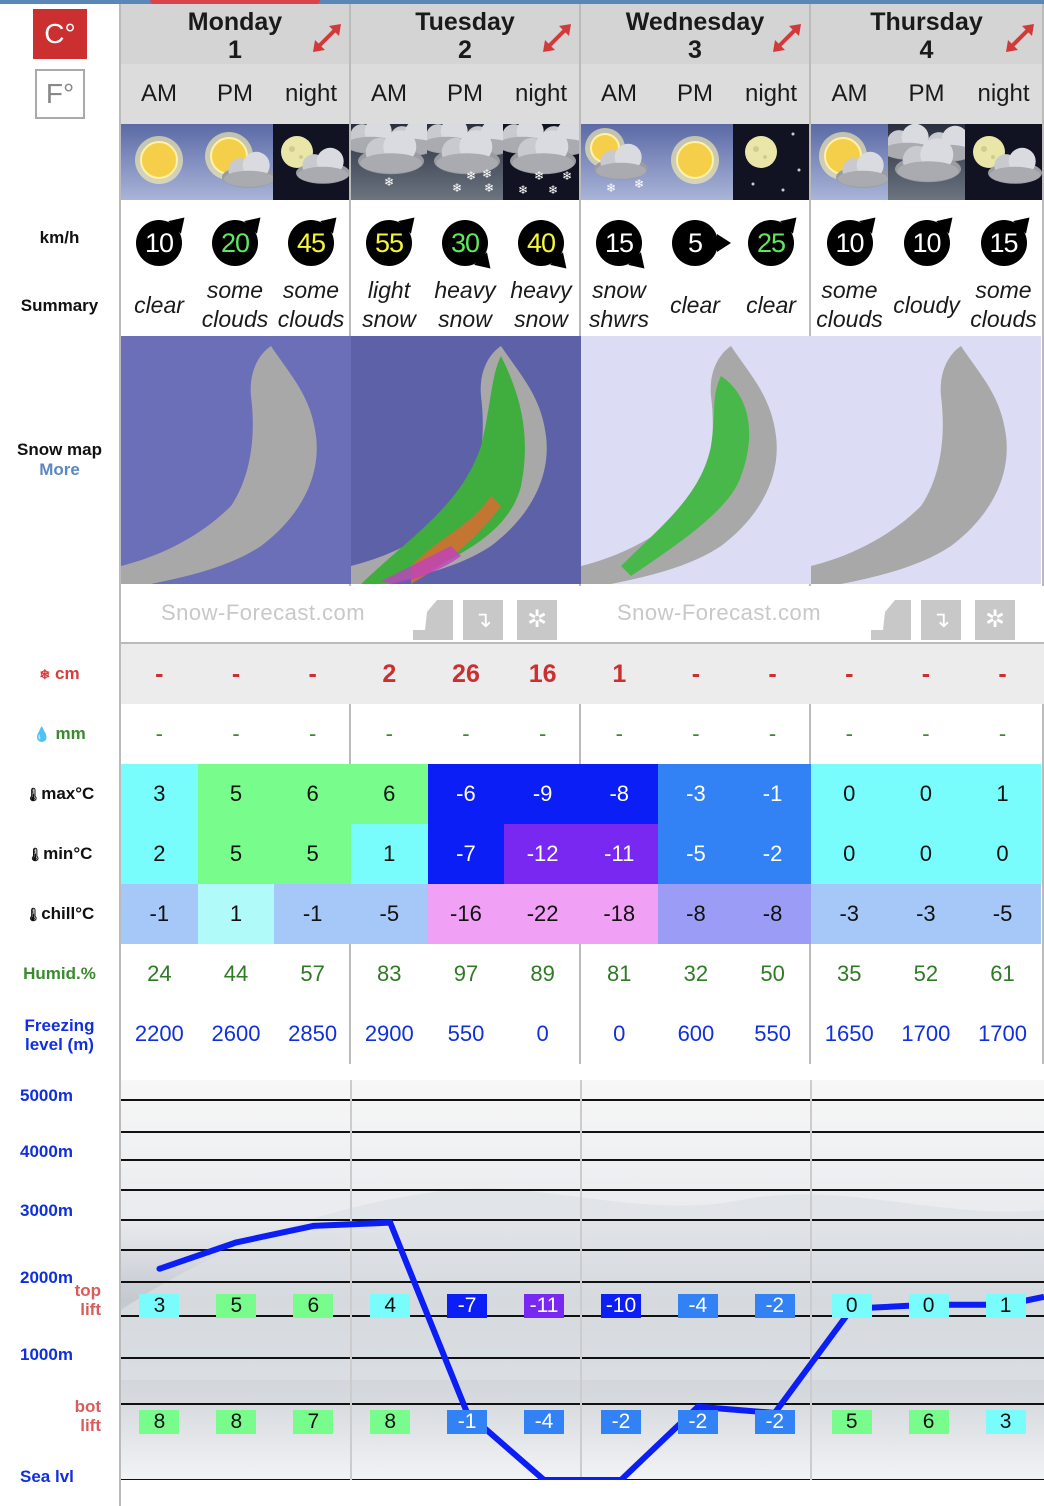 Image resolution: width=1044 pixels, height=1506 pixels. Describe the element at coordinates (313, 1306) in the screenshot. I see `top-lift-temp-badge: 6` at that location.